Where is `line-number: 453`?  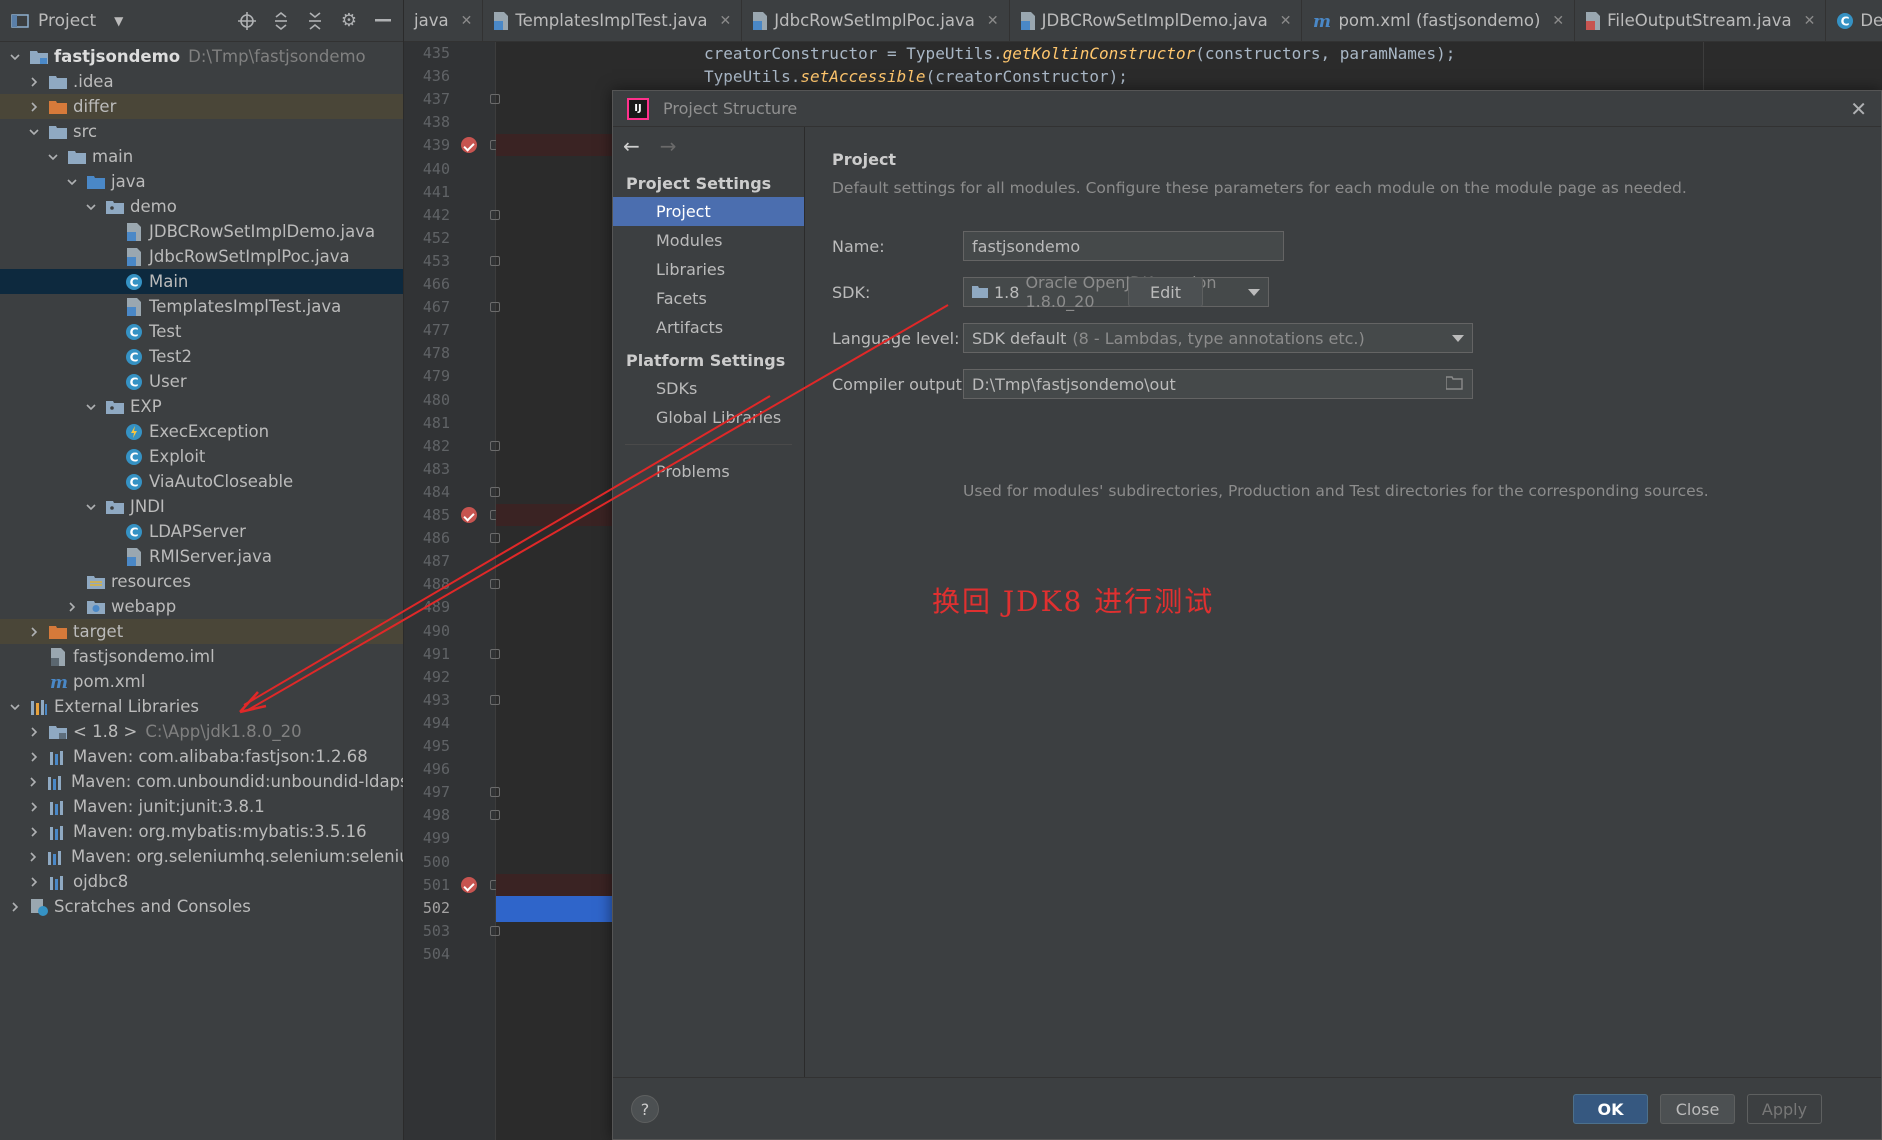
line-number: 453 is located at coordinates (427, 261).